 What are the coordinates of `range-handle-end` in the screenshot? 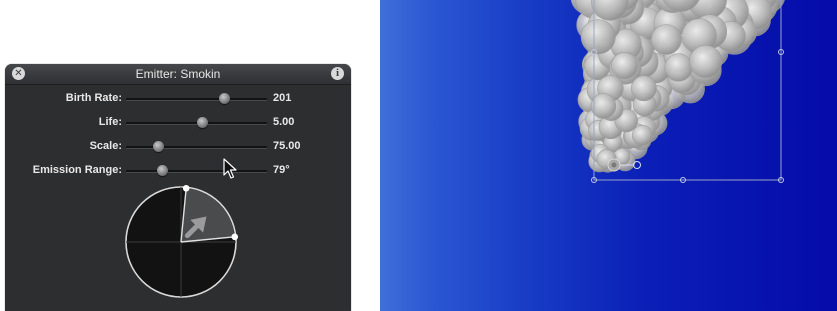 It's located at (235, 237).